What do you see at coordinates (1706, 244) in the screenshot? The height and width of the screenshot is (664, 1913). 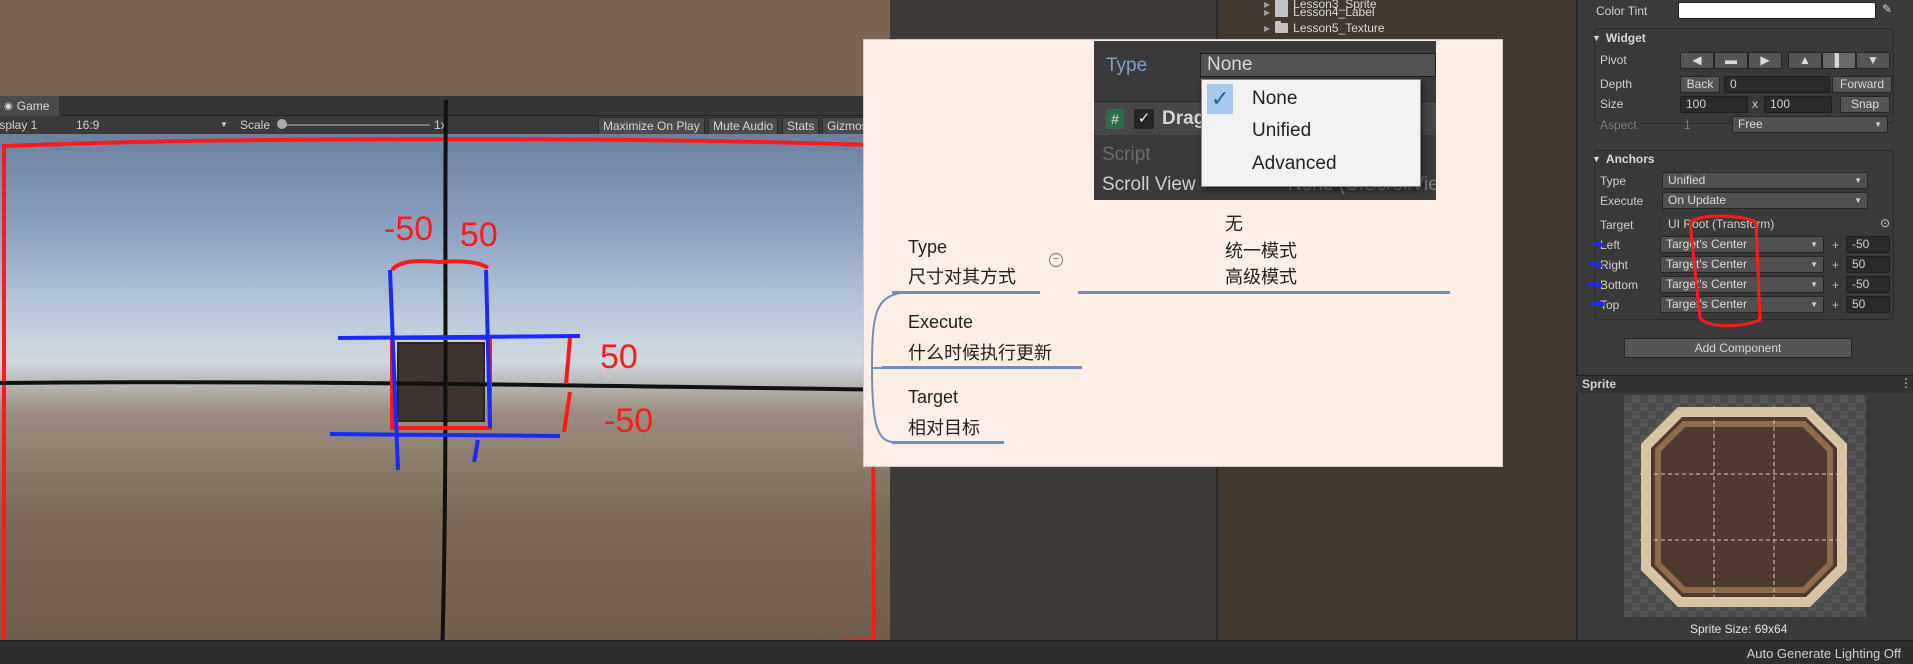 I see `anchor-left-ref: Target's Center` at bounding box center [1706, 244].